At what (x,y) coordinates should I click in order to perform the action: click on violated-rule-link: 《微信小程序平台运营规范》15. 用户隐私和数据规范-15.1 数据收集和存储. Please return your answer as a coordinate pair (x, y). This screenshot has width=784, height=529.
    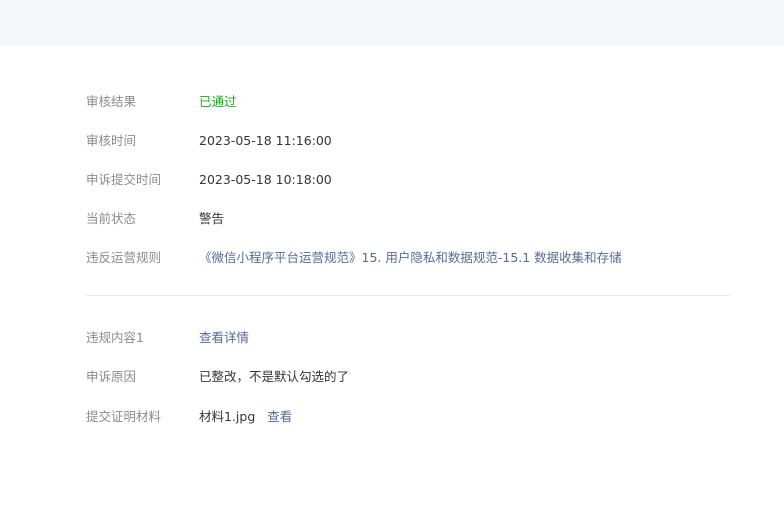
    Looking at the image, I should click on (410, 258).